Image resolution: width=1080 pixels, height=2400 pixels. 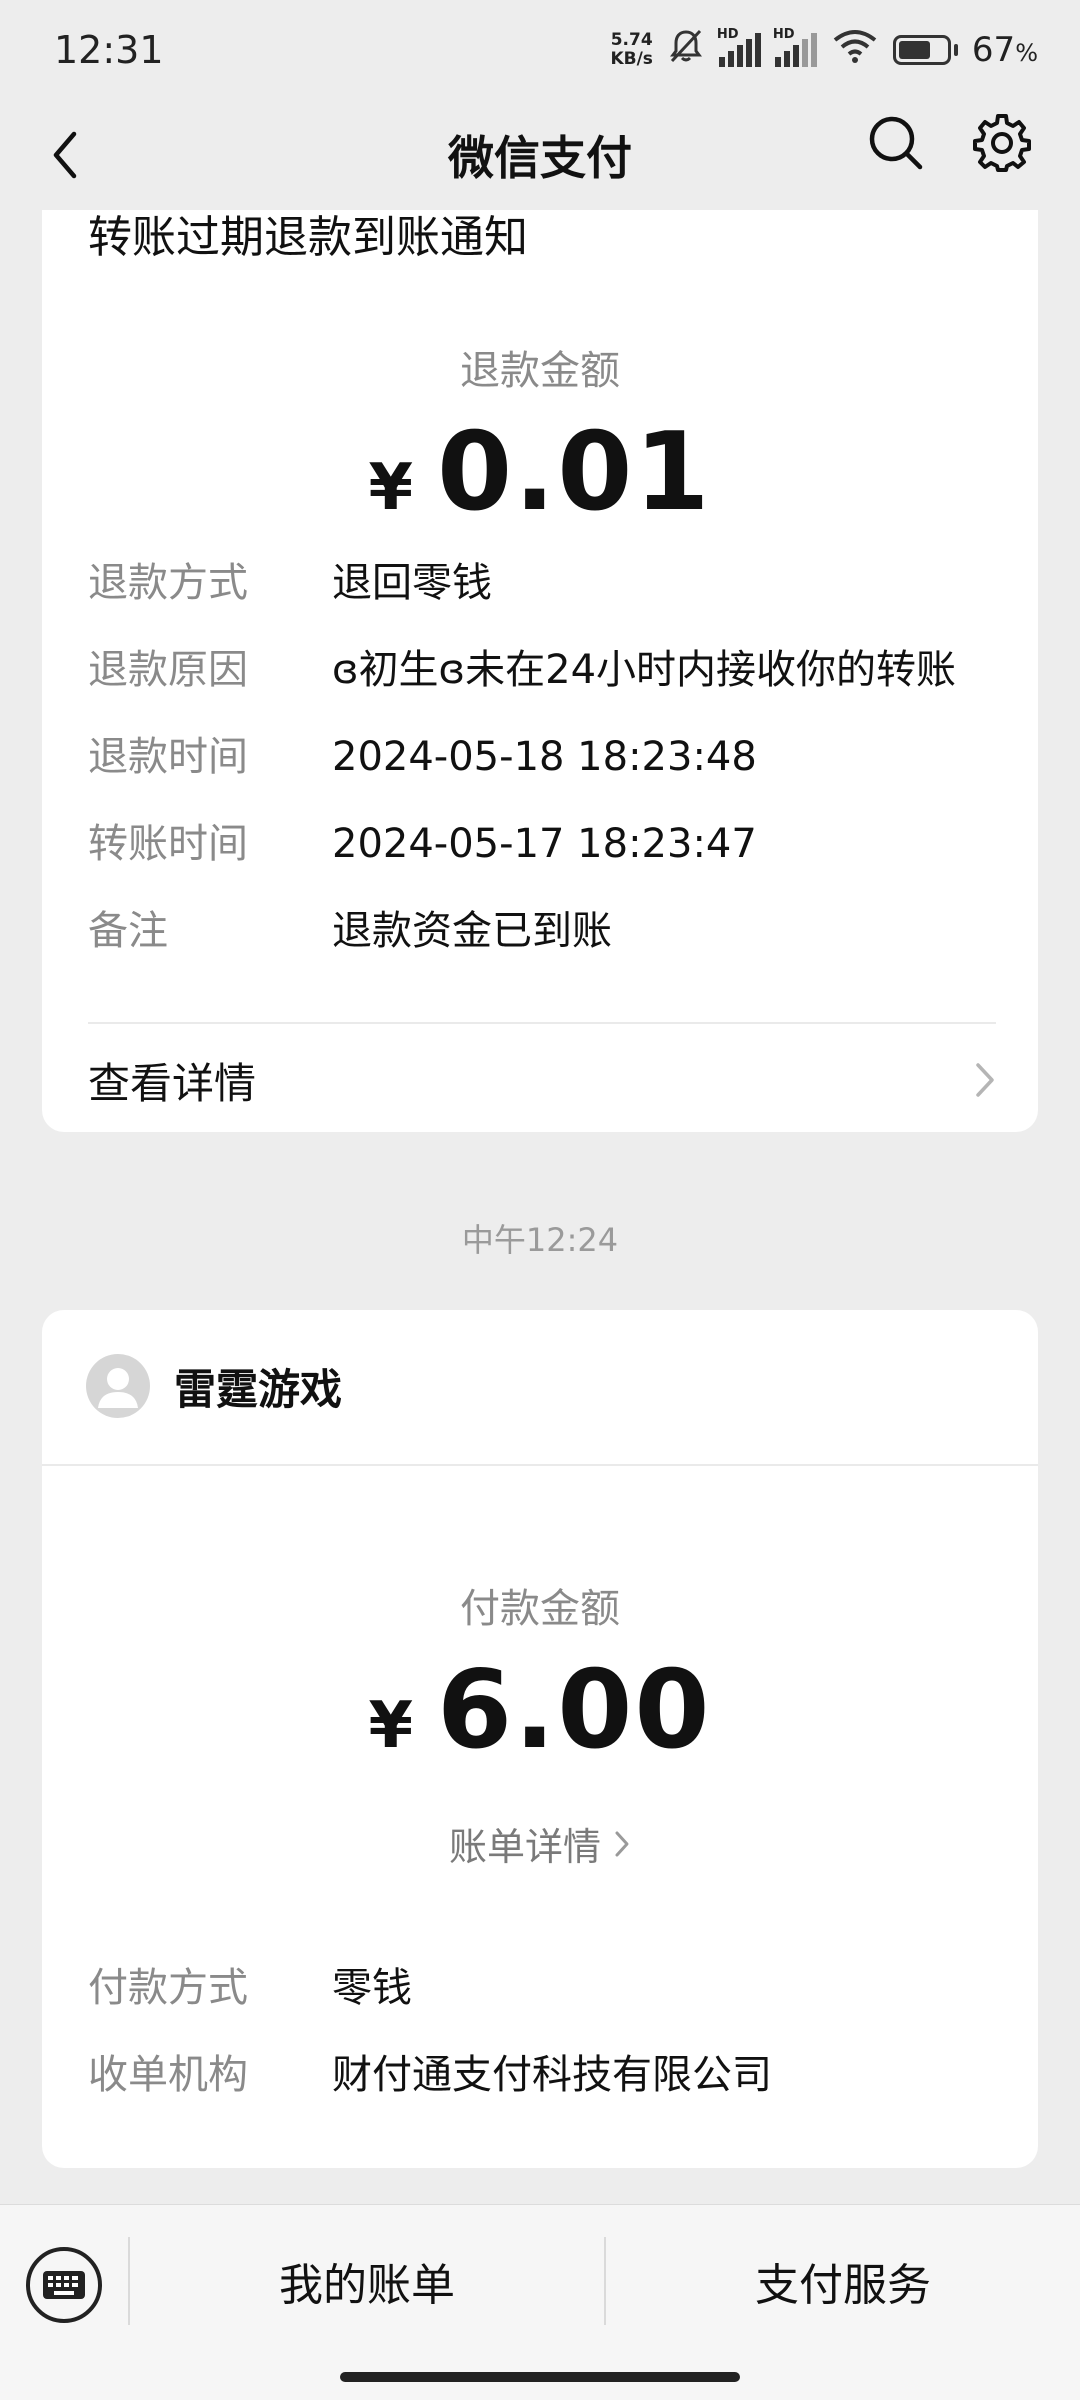 I want to click on payment-row-method: 付款方式 零钱, so click(x=250, y=1988).